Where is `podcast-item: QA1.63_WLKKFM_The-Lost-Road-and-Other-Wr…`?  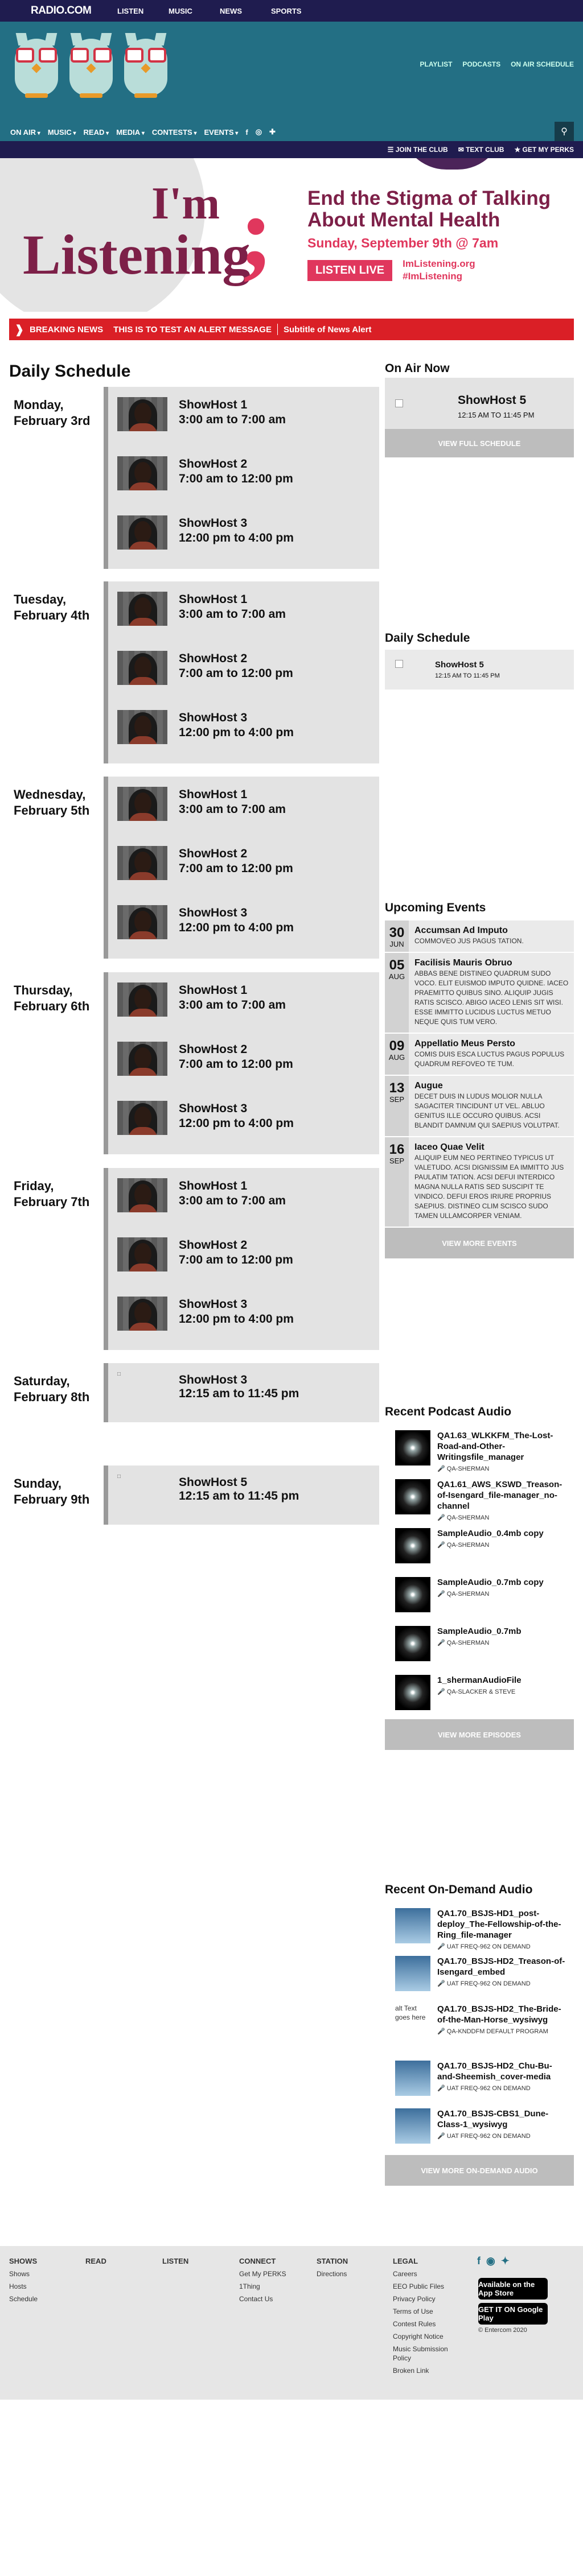
podcast-item: QA1.63_WLKKFM_The-Lost-Road-and-Other-Wr… is located at coordinates (479, 1451).